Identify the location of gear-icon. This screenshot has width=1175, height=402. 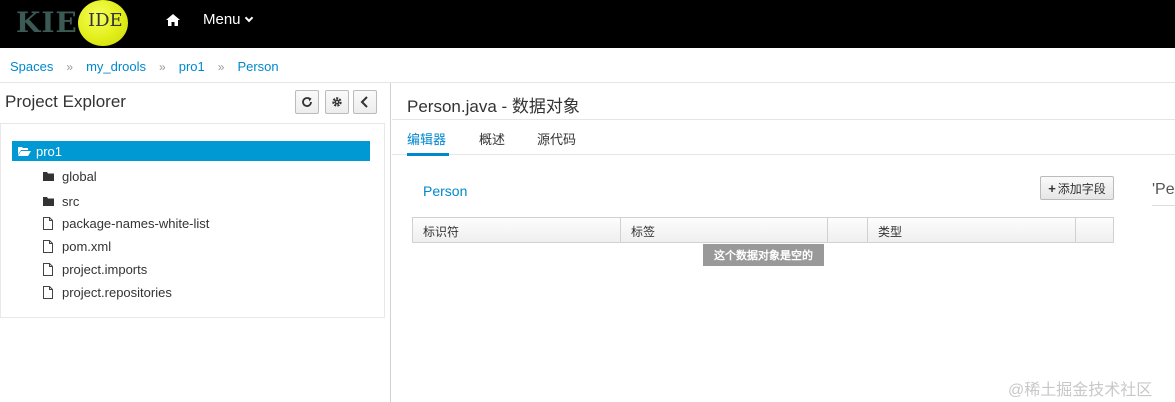
(337, 102).